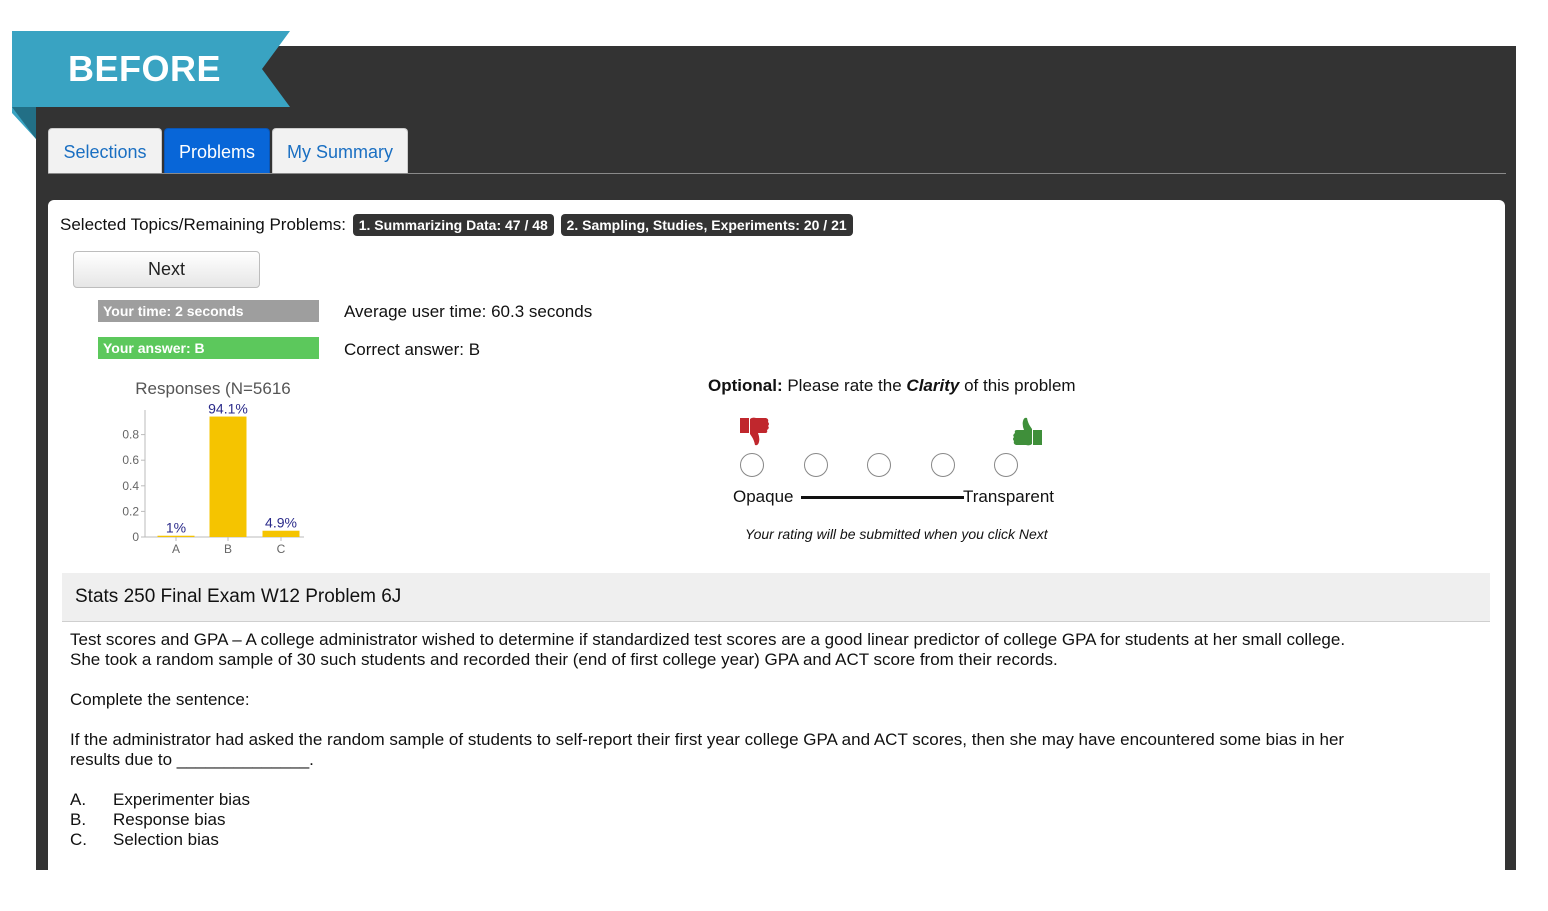 Image resolution: width=1548 pixels, height=911 pixels. Describe the element at coordinates (208, 311) in the screenshot. I see `your-time-badge: Your time: 2 seconds` at that location.